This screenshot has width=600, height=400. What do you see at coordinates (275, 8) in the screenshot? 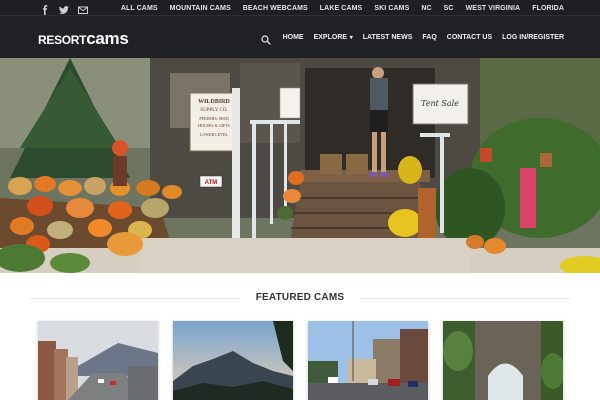
I see `toplink-beach-webcams: BEACH WEBCAMS` at bounding box center [275, 8].